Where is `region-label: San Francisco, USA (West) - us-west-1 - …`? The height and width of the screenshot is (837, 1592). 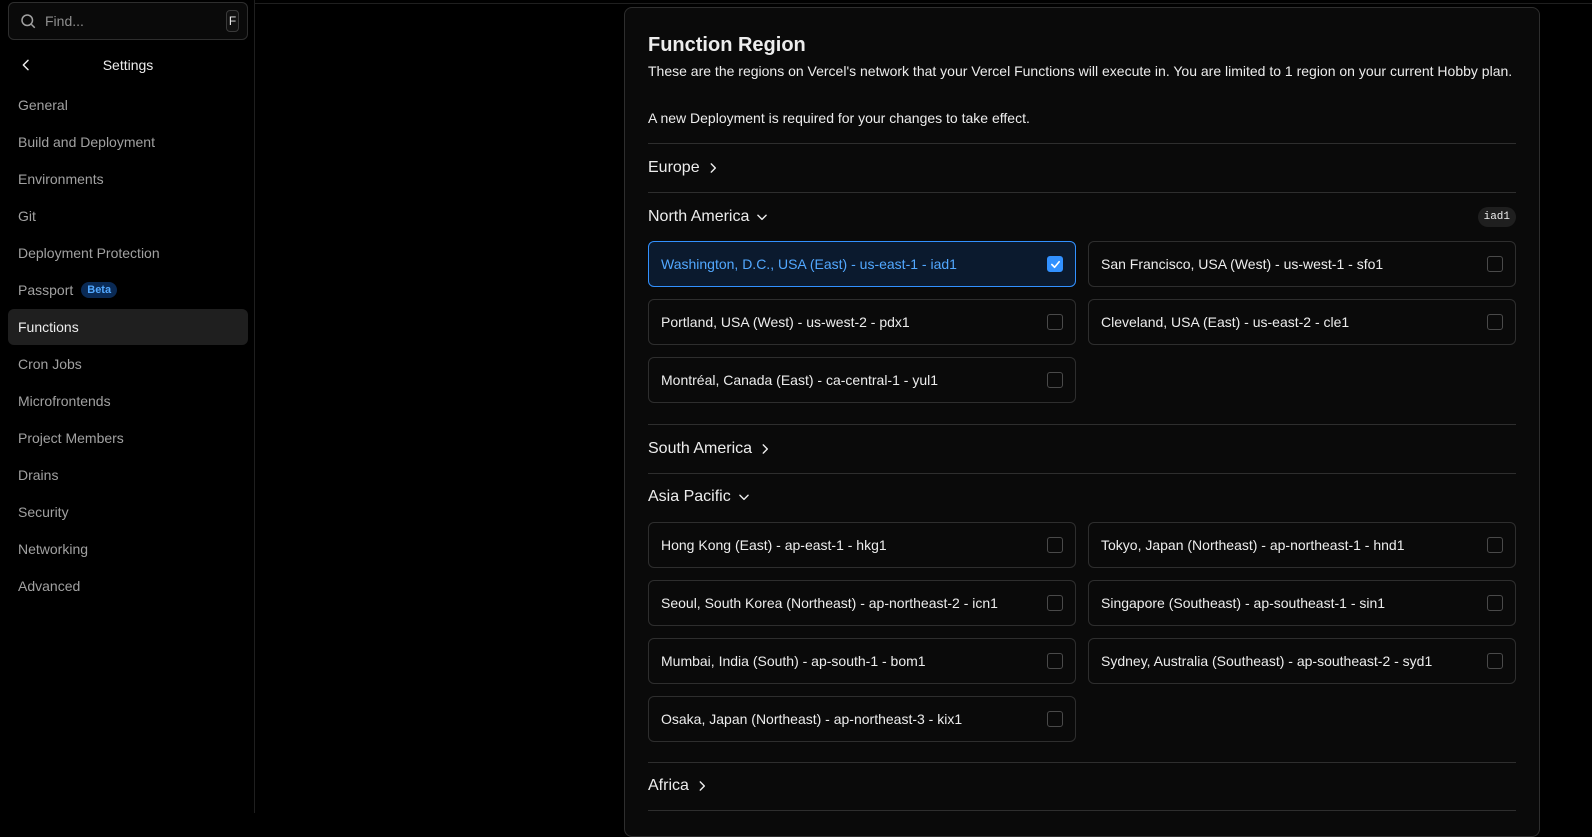 region-label: San Francisco, USA (West) - us-west-1 - … is located at coordinates (1242, 264).